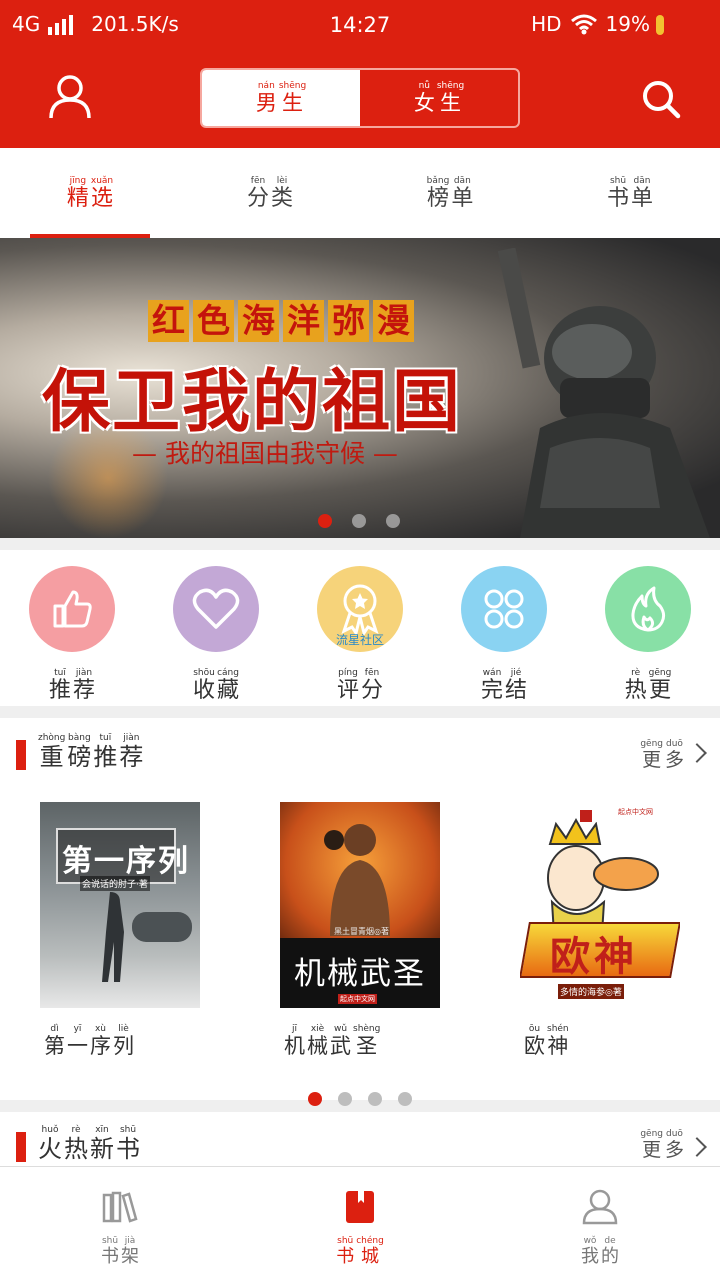  What do you see at coordinates (359, 640) in the screenshot?
I see `watermark-text: 流星社区` at bounding box center [359, 640].